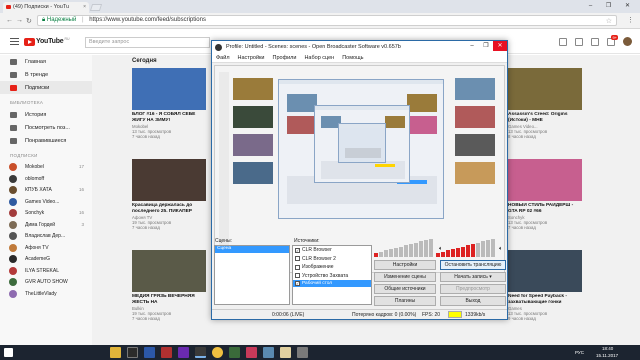 The height and width of the screenshot is (360, 640). Describe the element at coordinates (46, 190) in the screenshot. I see `sidebar-subscription: КПУБ ХАТА 16` at that location.